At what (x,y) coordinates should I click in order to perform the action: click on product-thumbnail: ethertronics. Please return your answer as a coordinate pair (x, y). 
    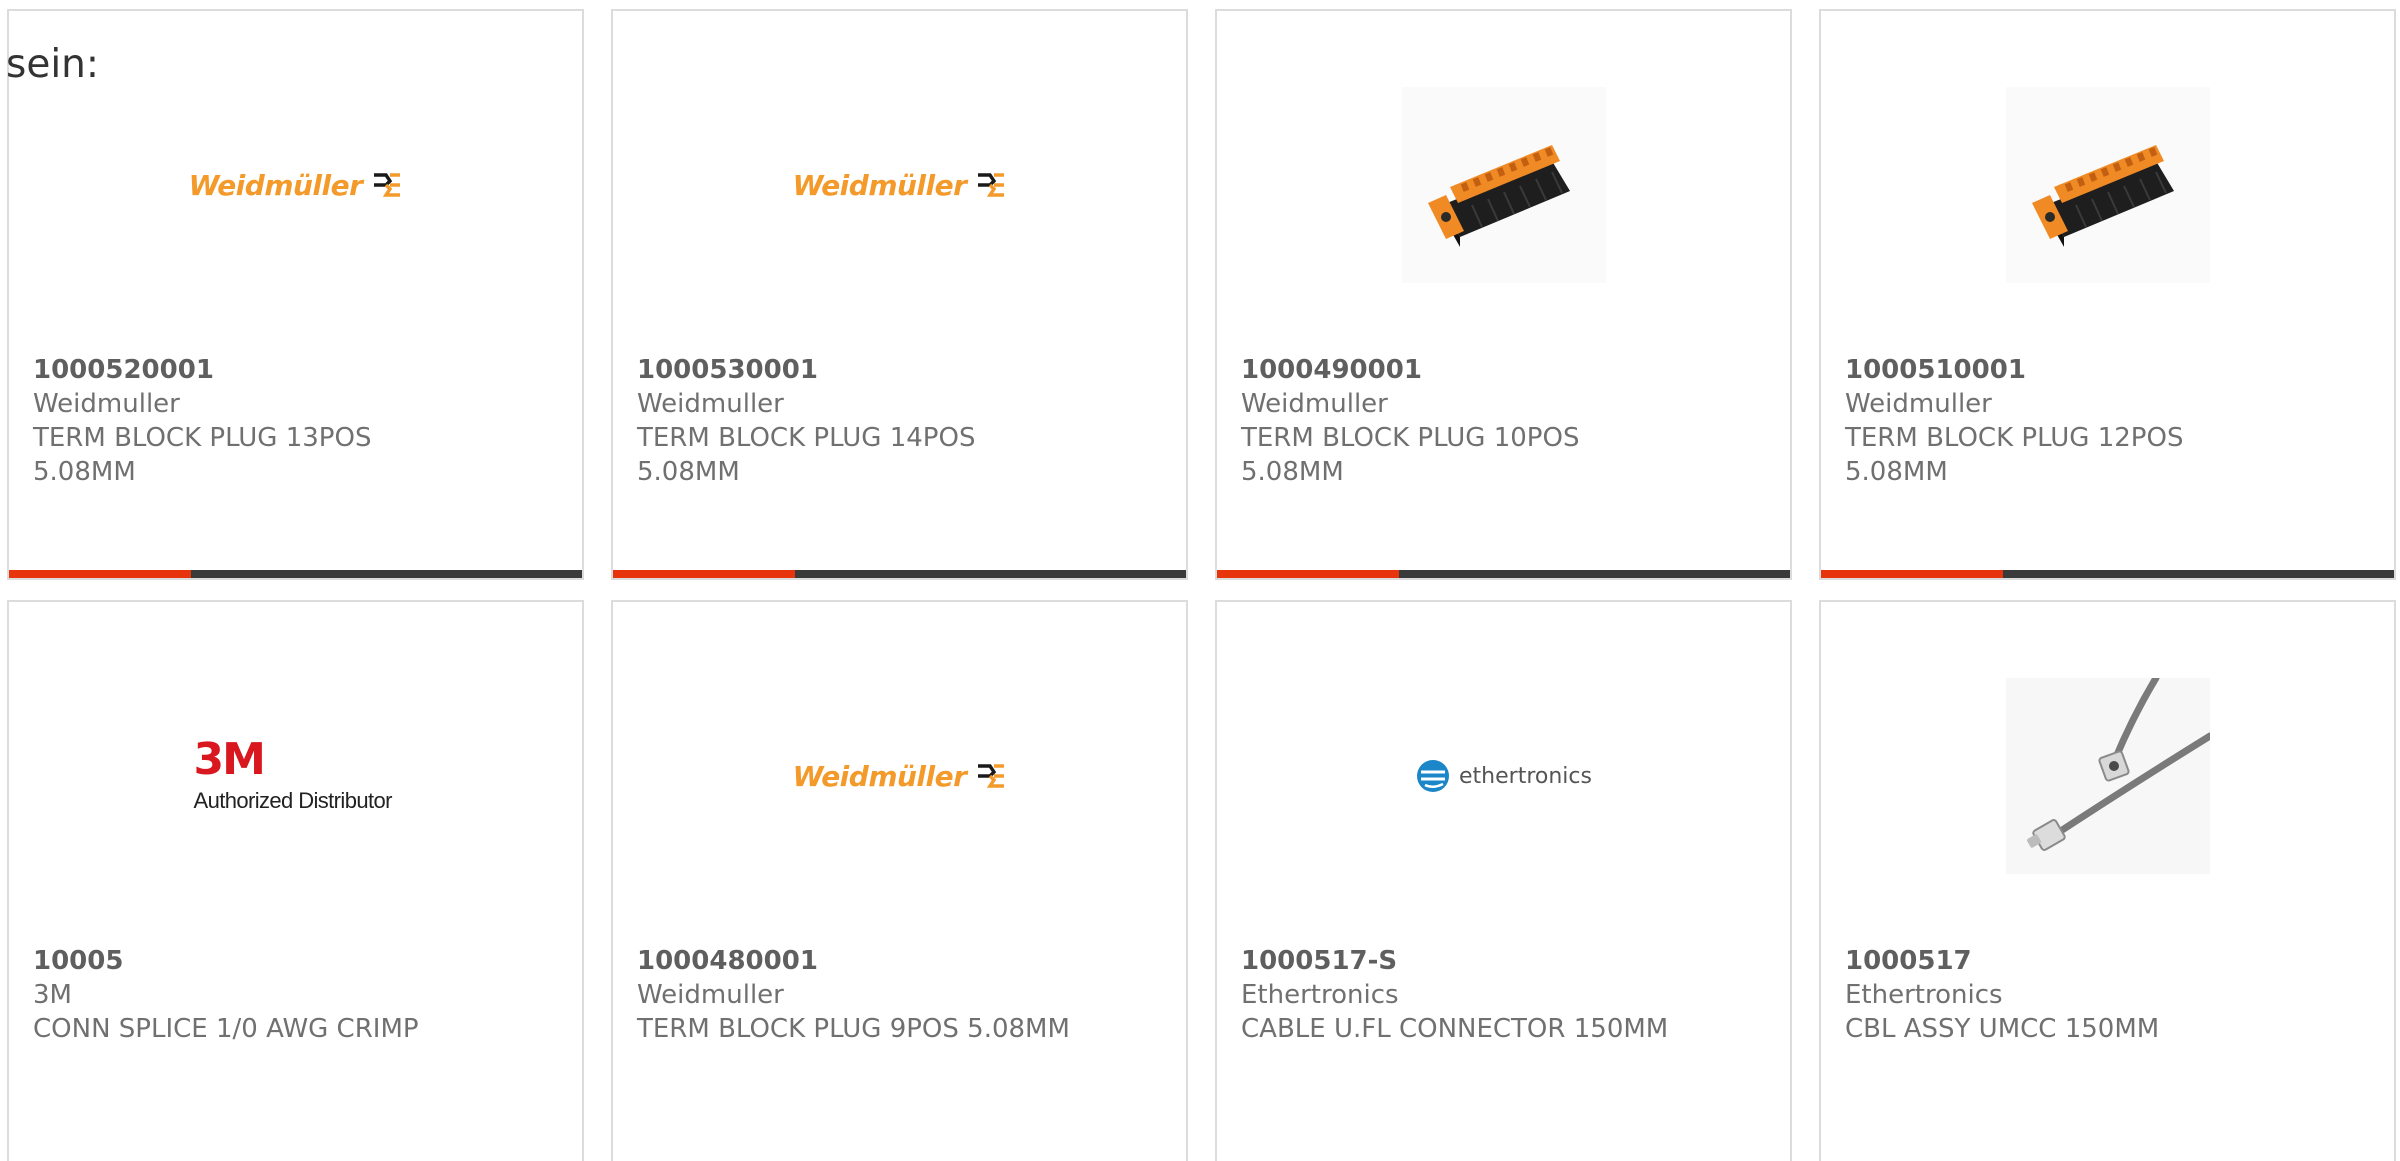
    Looking at the image, I should click on (1504, 776).